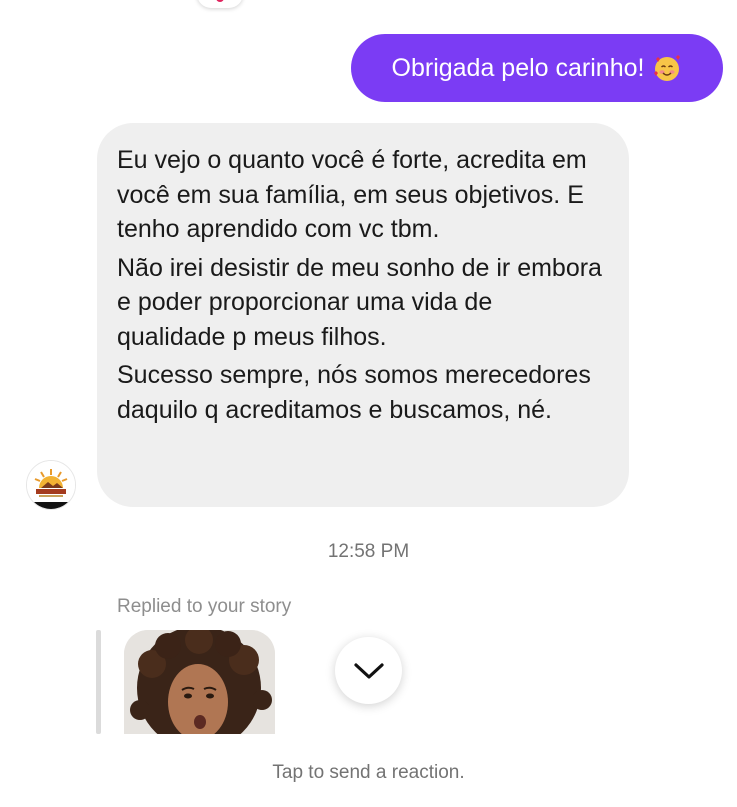 The height and width of the screenshot is (807, 737). What do you see at coordinates (518, 67) in the screenshot?
I see `sent-message-text: Obrigada pelo carinho!` at bounding box center [518, 67].